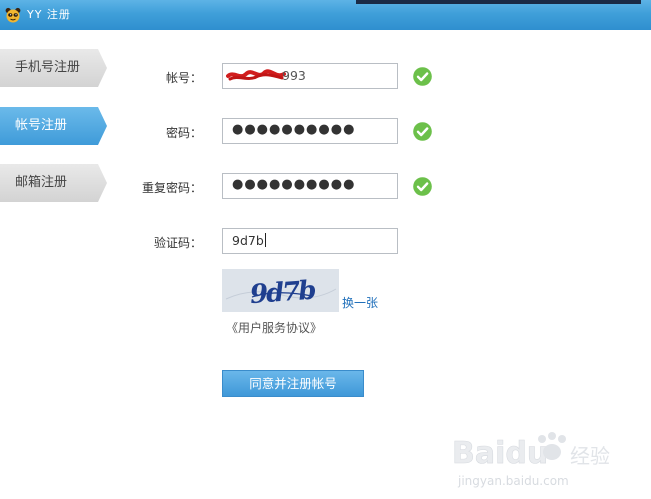 This screenshot has width=651, height=499. What do you see at coordinates (13, 15) in the screenshot?
I see `bear-face-icon` at bounding box center [13, 15].